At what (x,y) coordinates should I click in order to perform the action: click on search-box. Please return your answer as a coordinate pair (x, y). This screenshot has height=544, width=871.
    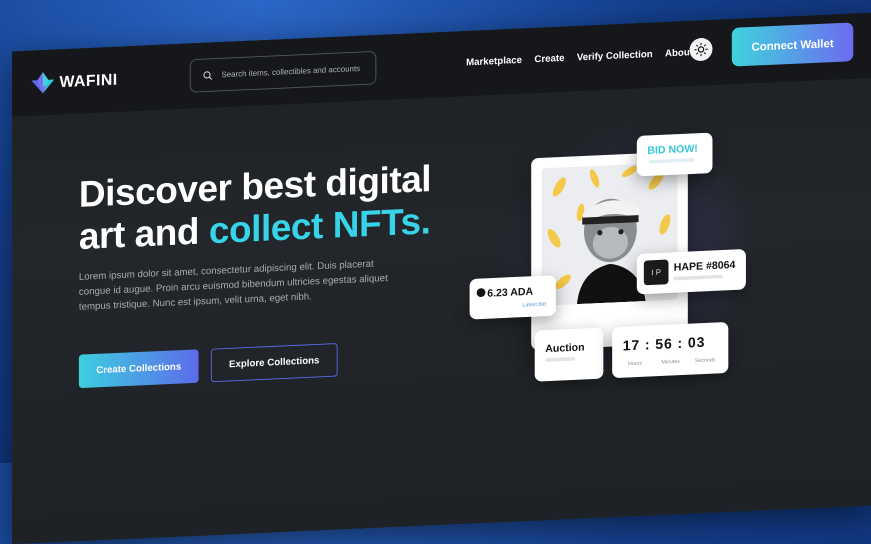
    Looking at the image, I should click on (283, 72).